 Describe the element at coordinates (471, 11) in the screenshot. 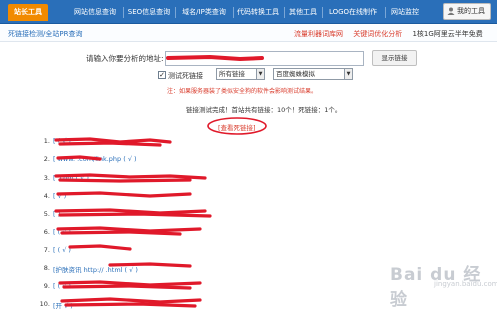

I see `my-tools-label: 我的工具` at that location.